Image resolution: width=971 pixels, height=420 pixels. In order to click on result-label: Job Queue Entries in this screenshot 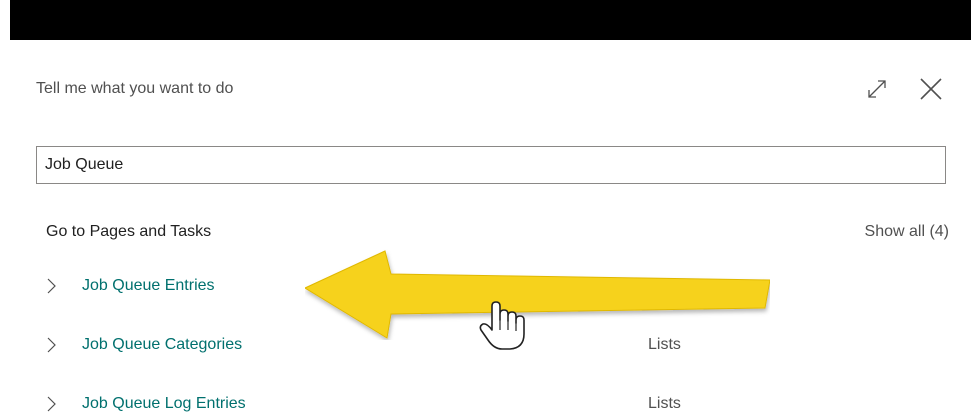, I will do `click(148, 286)`.